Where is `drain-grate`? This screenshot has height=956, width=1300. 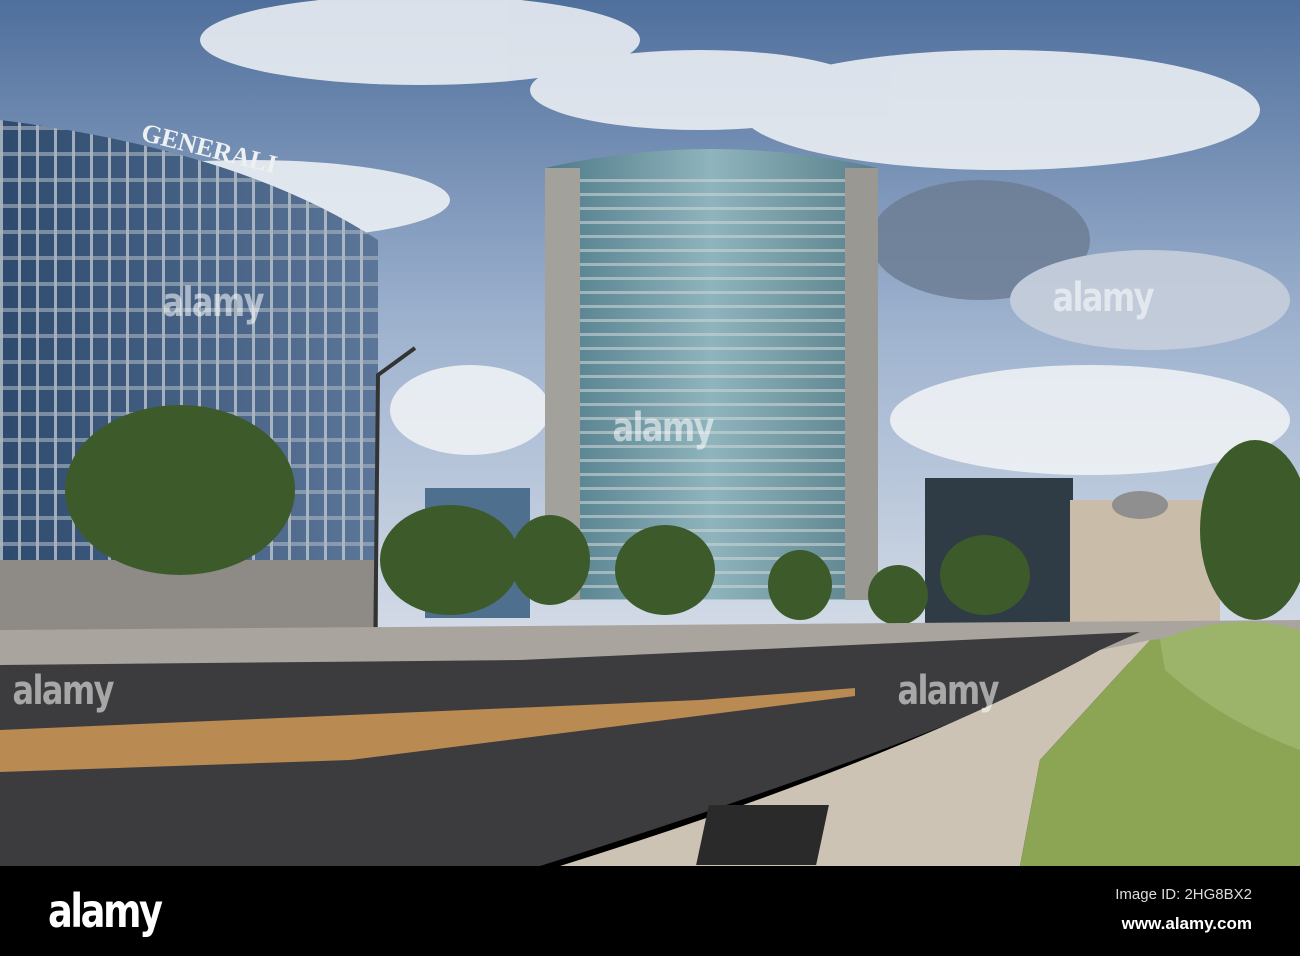
drain-grate is located at coordinates (762, 835).